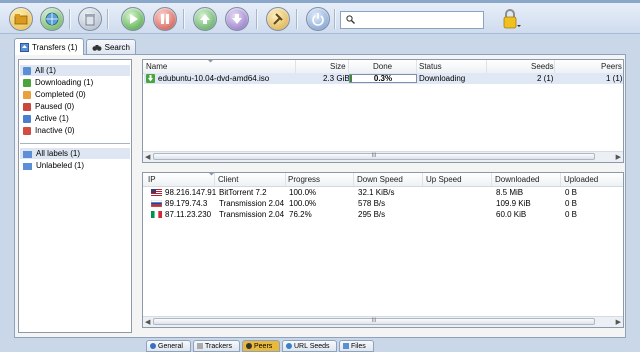  What do you see at coordinates (45, 70) in the screenshot?
I see `sidebar-item-label: All (1)` at bounding box center [45, 70].